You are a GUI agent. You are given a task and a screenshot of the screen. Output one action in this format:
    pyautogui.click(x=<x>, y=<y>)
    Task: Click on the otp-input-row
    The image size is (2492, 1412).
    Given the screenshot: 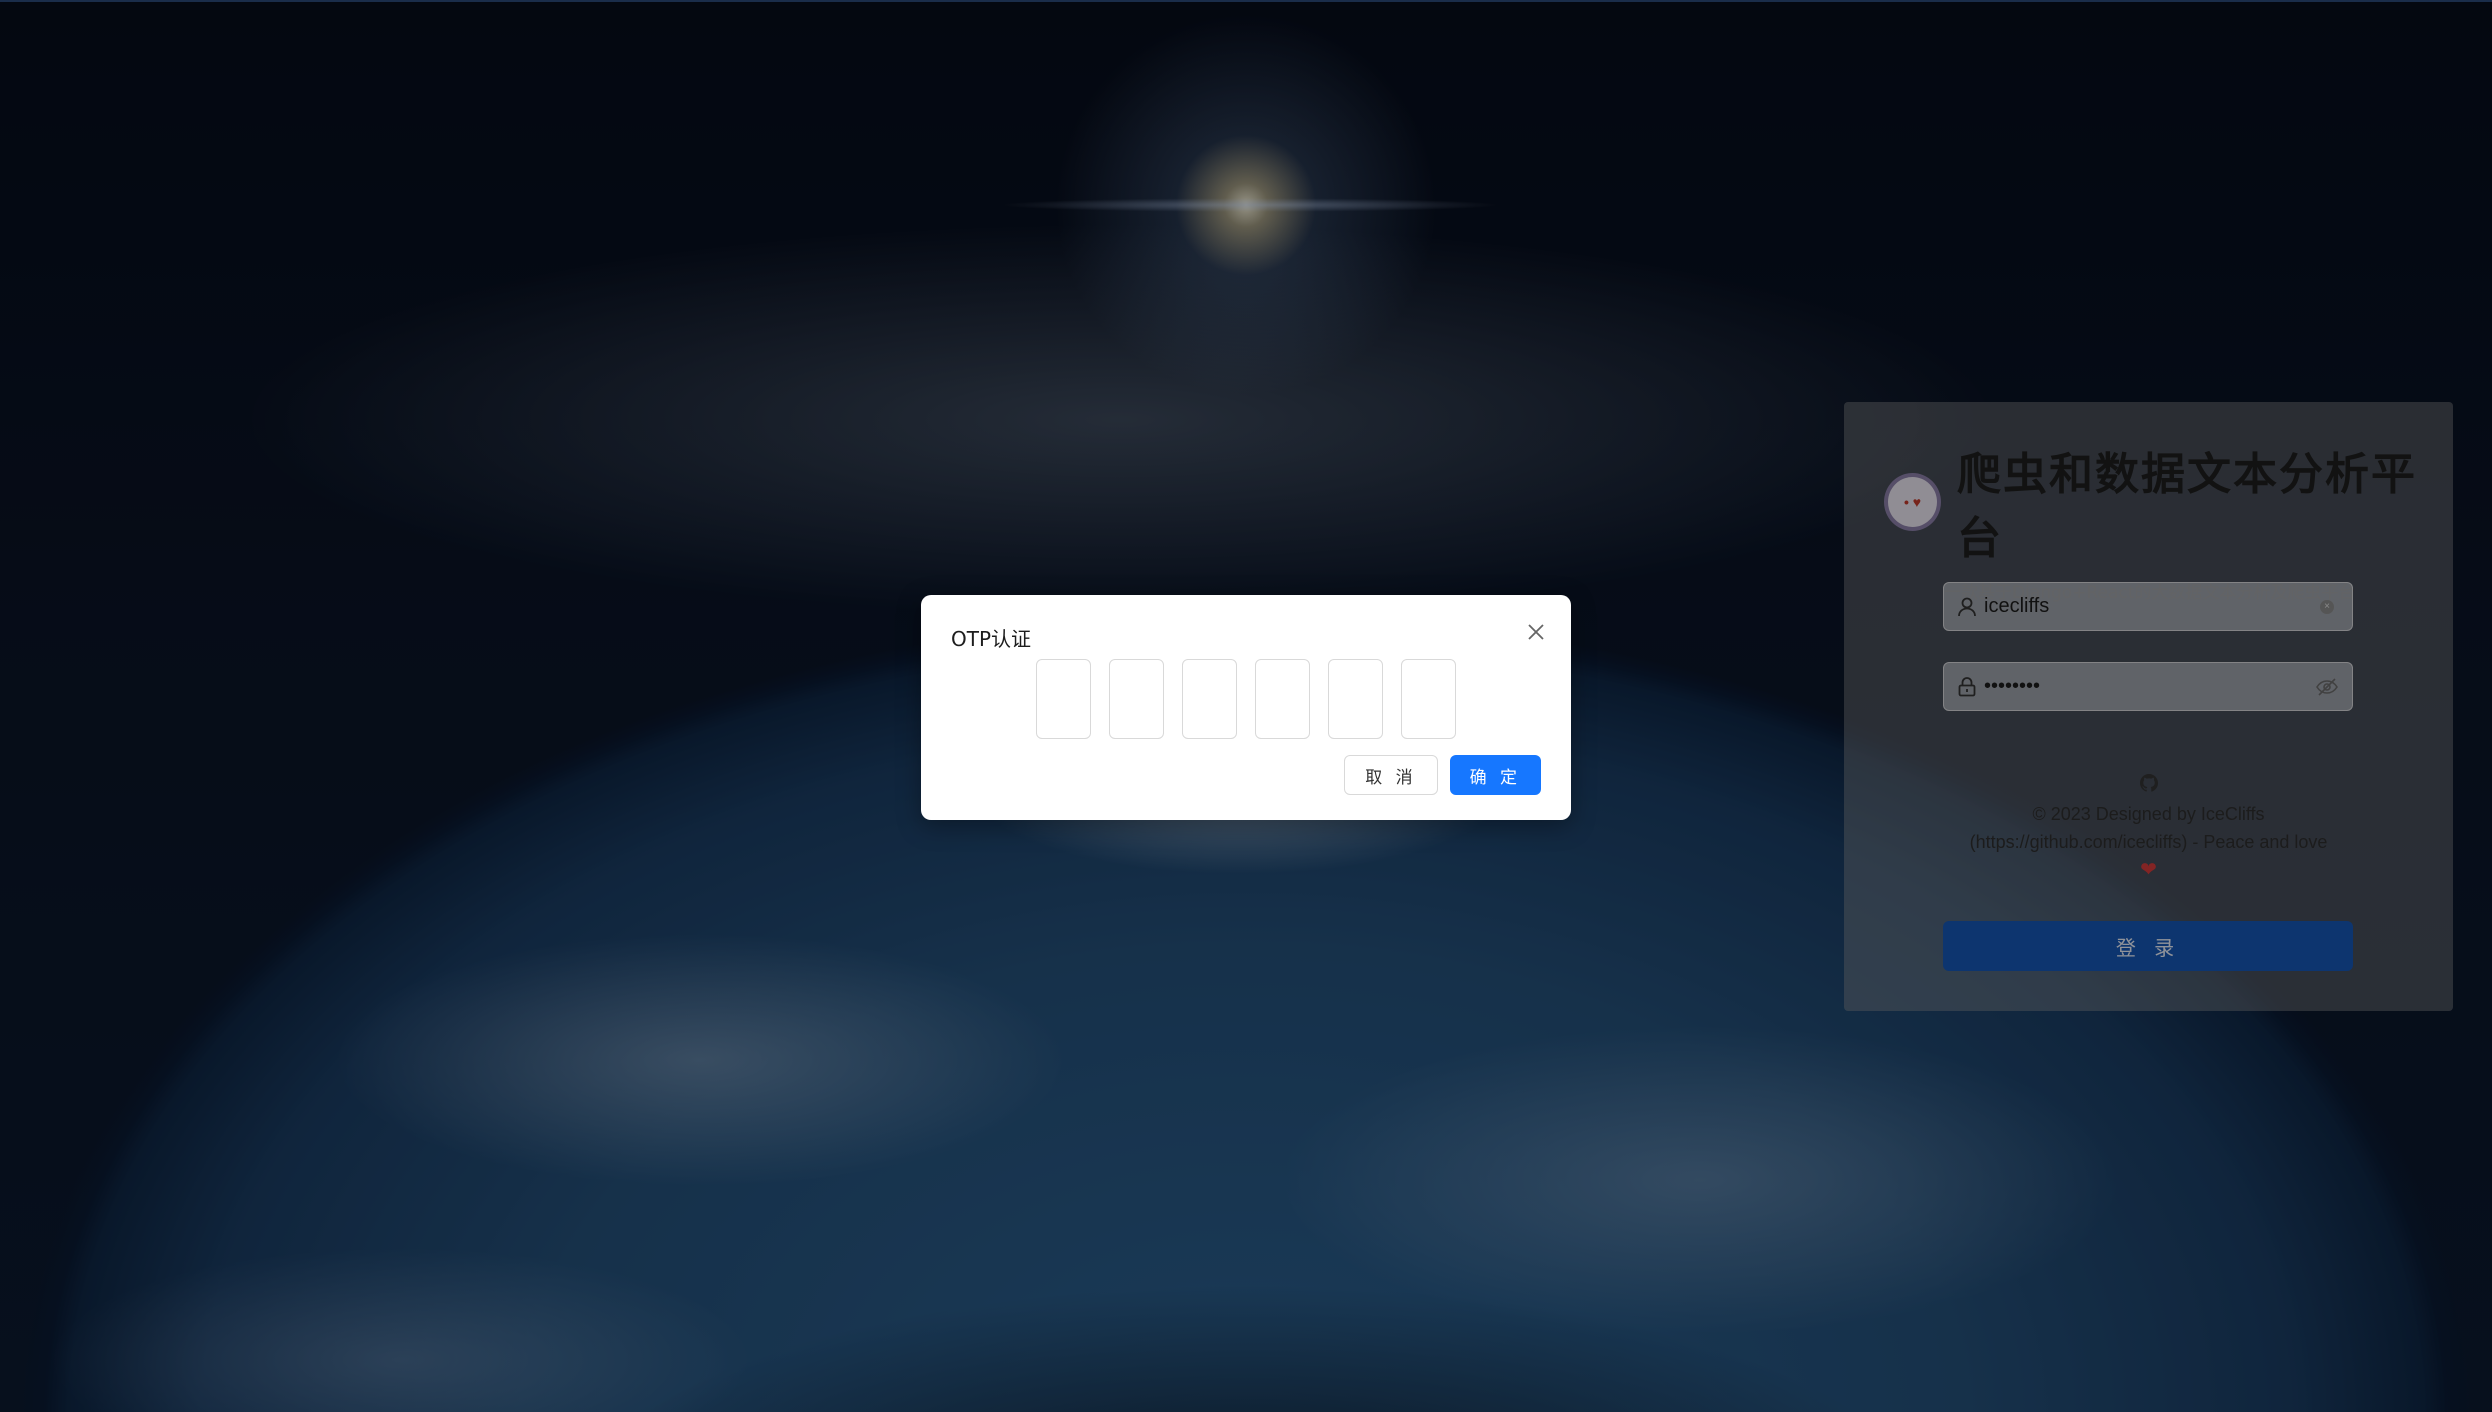 What is the action you would take?
    pyautogui.click(x=1246, y=699)
    